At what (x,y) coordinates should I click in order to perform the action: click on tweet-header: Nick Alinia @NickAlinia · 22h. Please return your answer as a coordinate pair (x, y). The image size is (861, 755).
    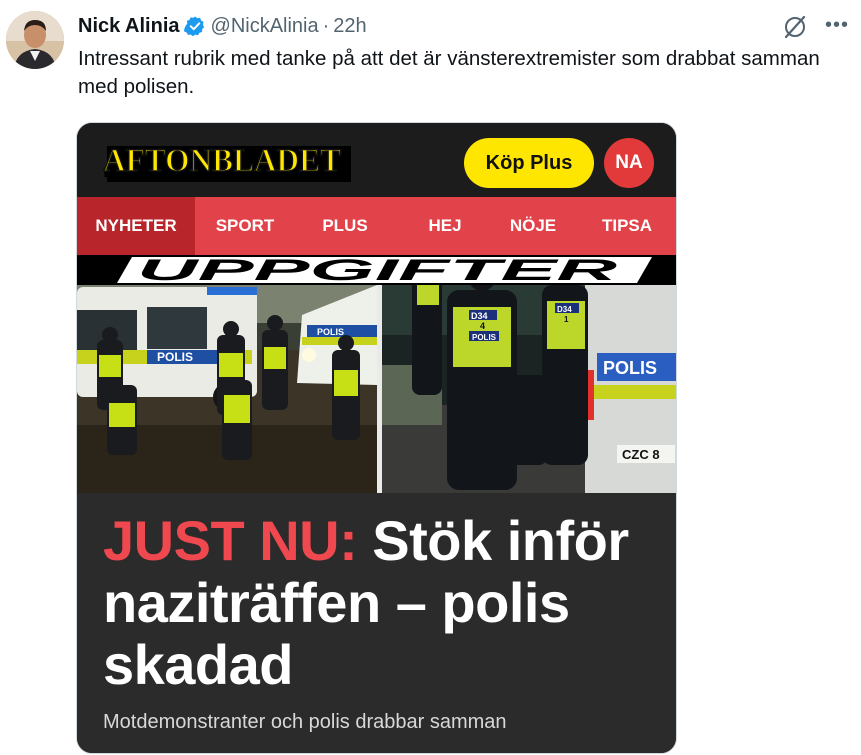
    Looking at the image, I should click on (222, 26).